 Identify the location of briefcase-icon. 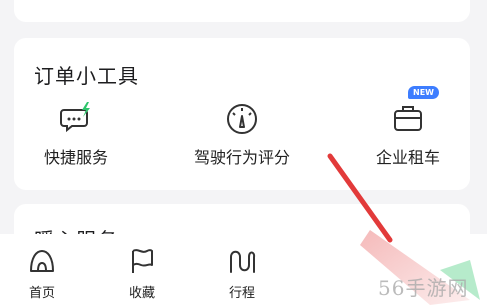
(408, 118).